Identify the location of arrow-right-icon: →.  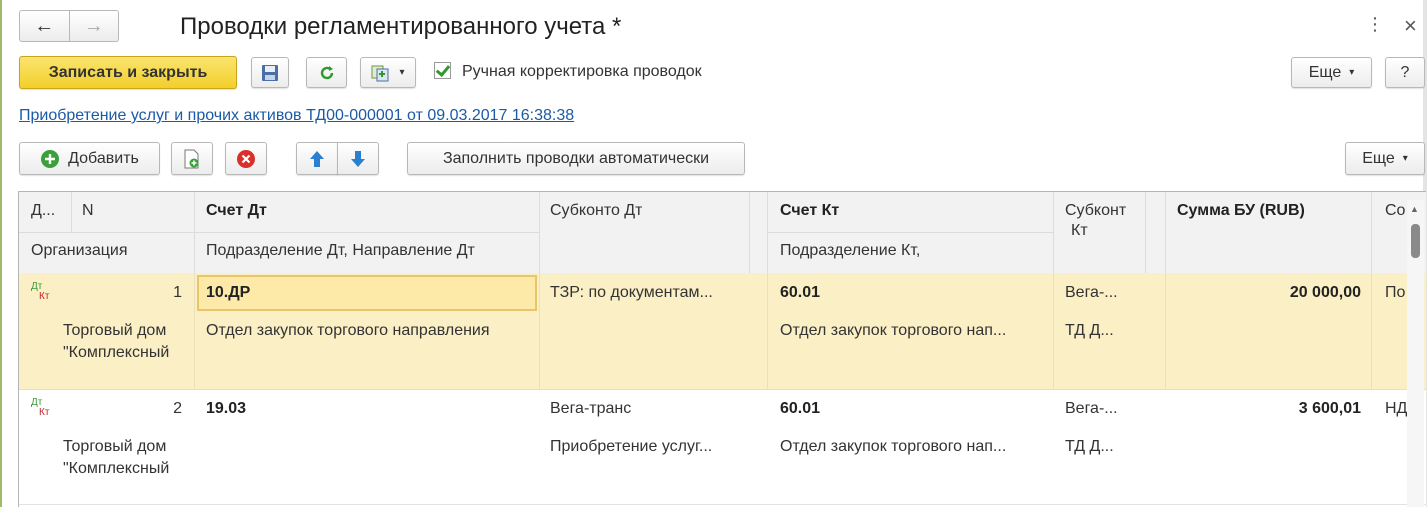
(93, 25).